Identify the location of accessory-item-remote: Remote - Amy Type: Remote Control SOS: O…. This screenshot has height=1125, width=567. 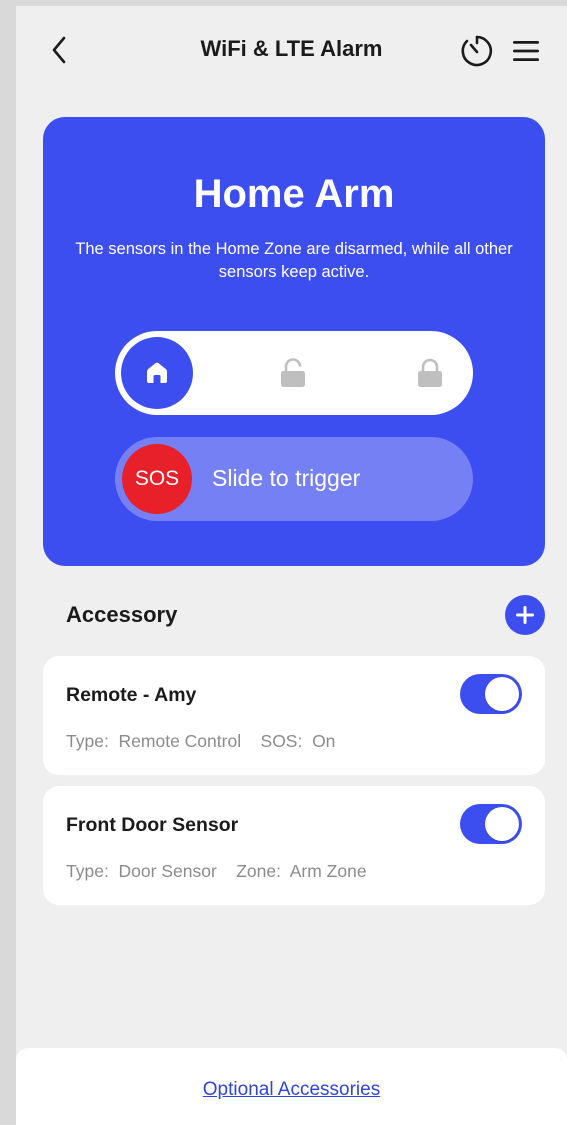
(294, 715).